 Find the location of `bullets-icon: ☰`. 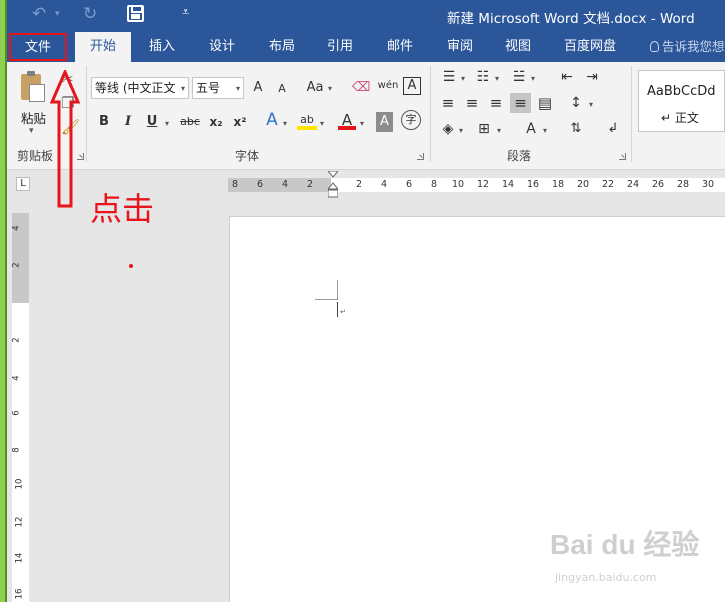

bullets-icon: ☰ is located at coordinates (449, 77).